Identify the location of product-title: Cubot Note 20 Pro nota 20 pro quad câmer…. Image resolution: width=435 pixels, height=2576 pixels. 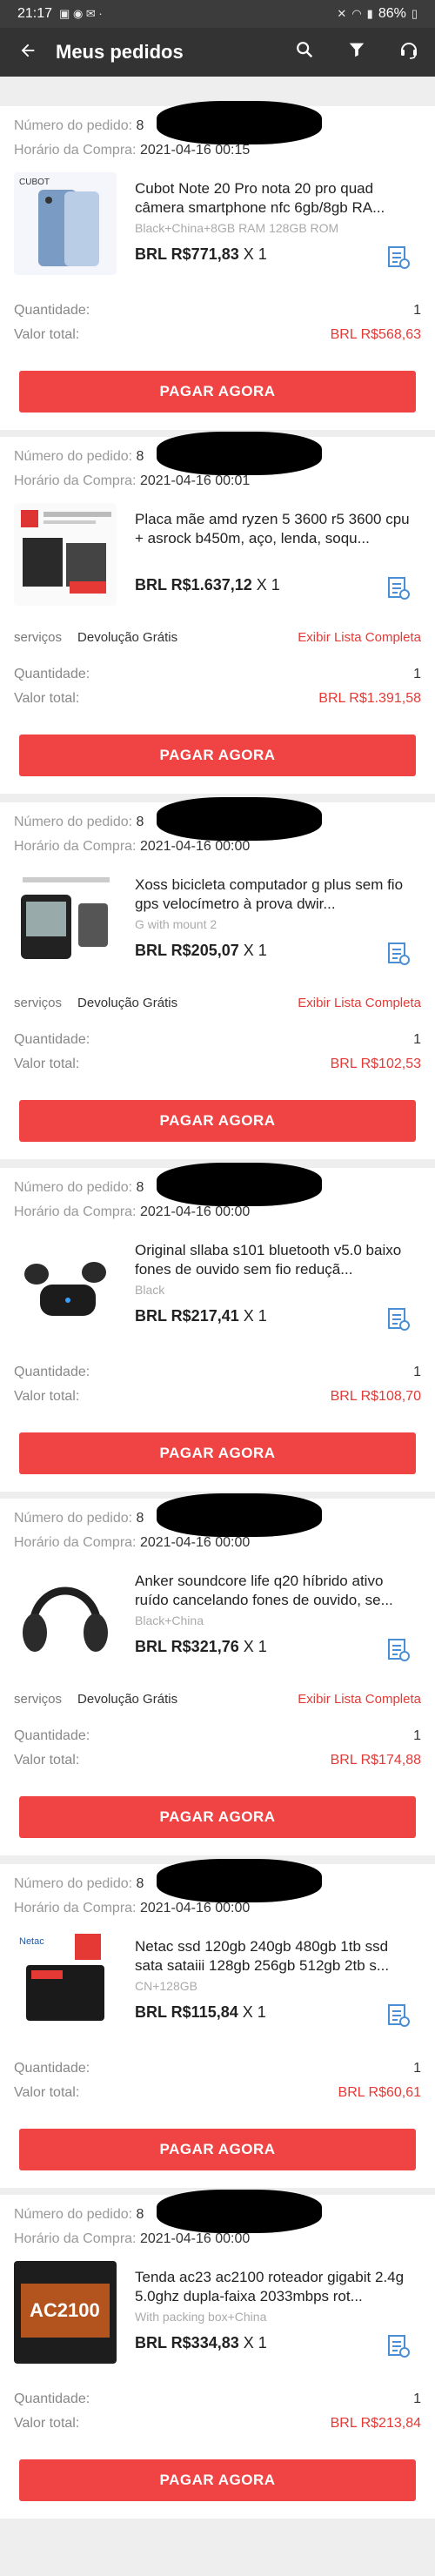
(274, 198).